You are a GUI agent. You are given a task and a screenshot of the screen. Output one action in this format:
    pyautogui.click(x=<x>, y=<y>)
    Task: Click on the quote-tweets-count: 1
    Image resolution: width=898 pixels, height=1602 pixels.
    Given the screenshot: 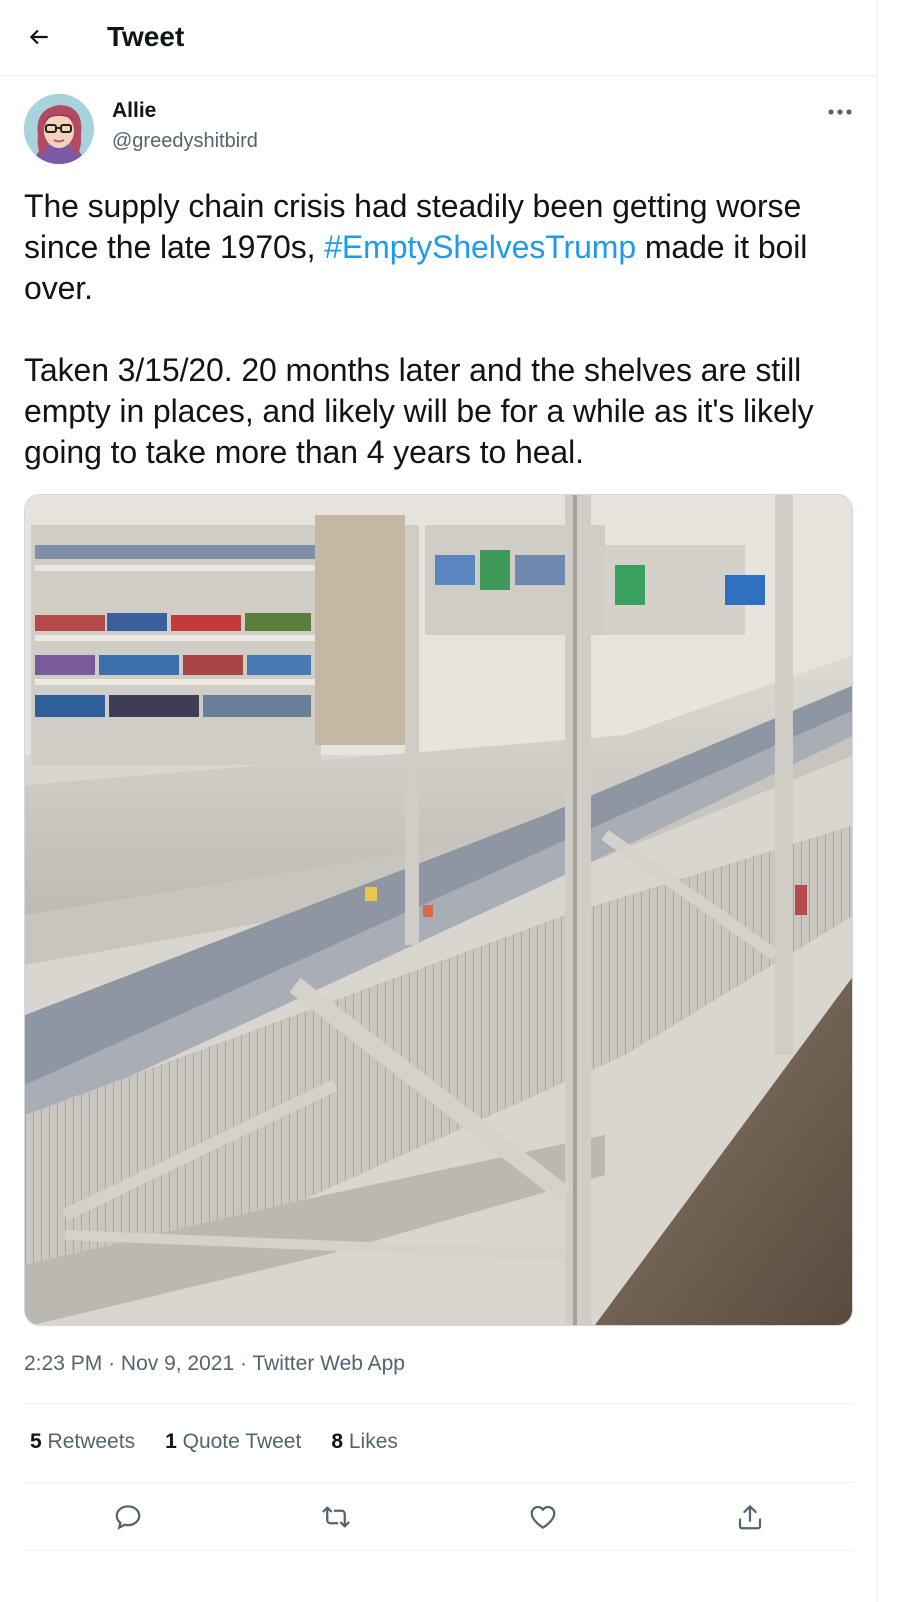 What is the action you would take?
    pyautogui.click(x=171, y=1441)
    